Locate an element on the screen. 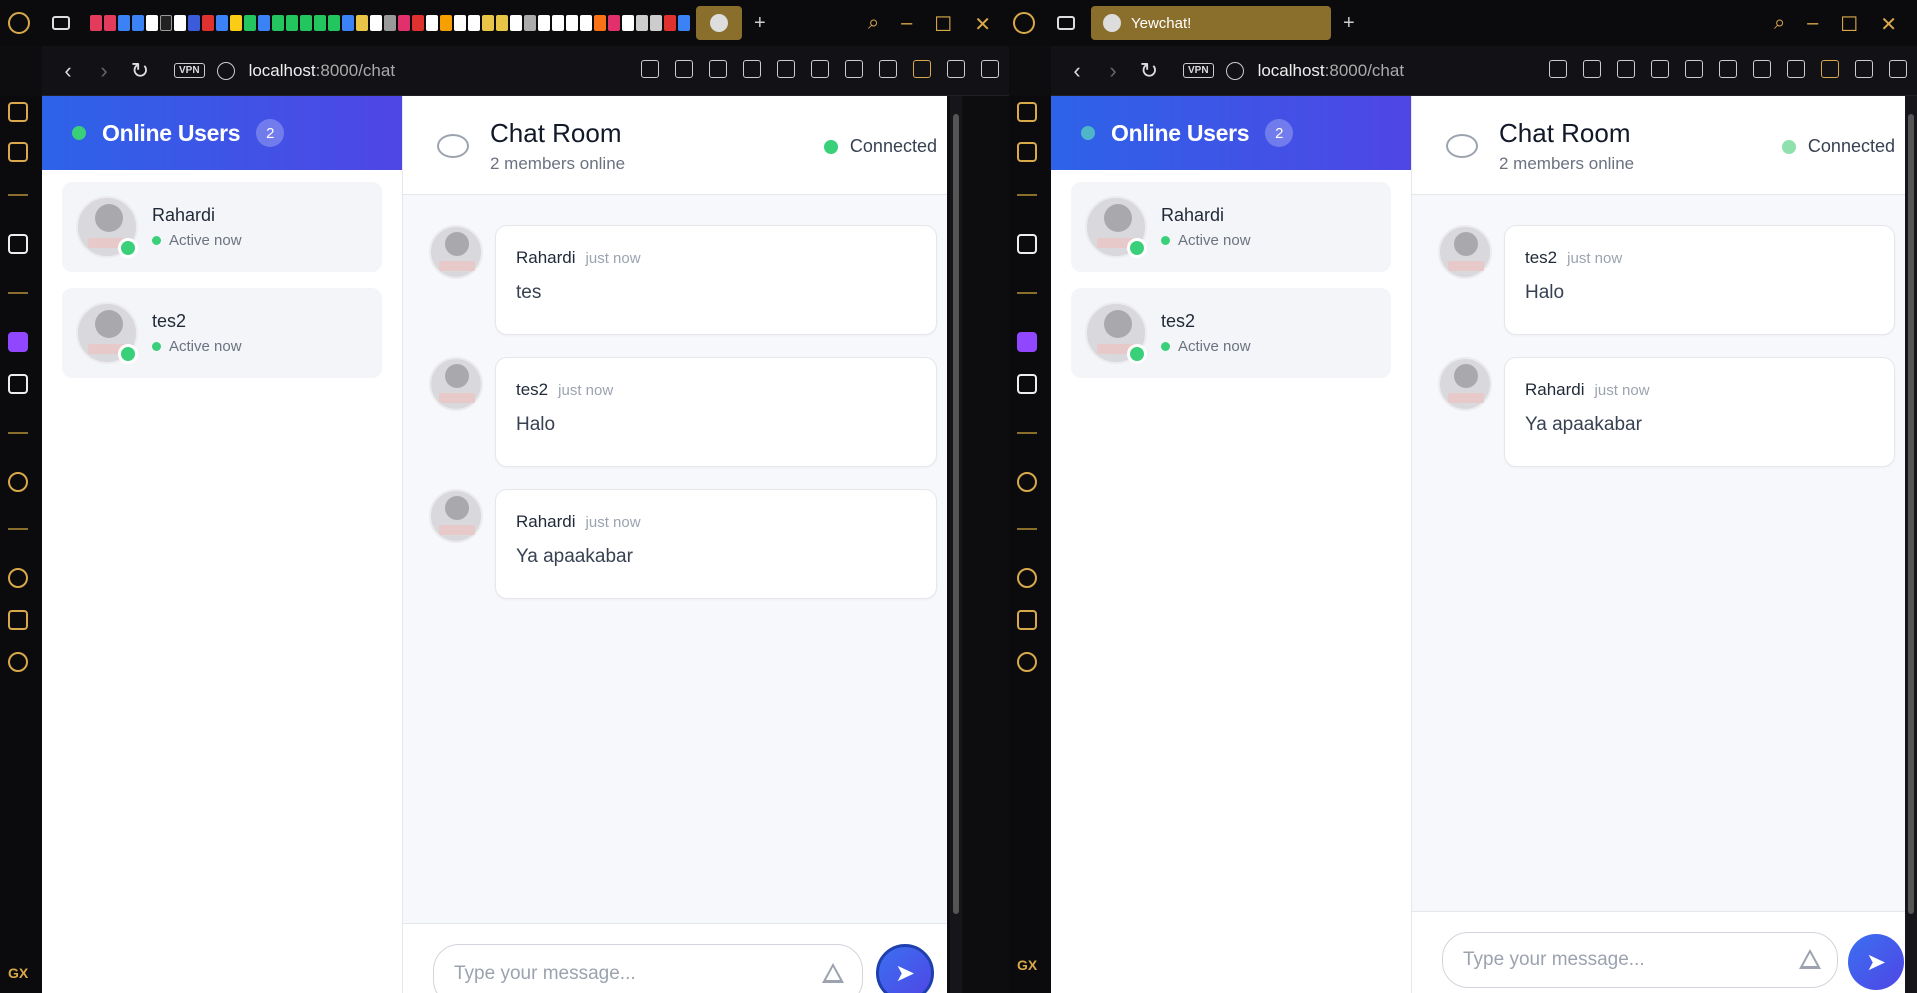 This screenshot has width=1917, height=993. search-icon: ⌕ is located at coordinates (1779, 24).